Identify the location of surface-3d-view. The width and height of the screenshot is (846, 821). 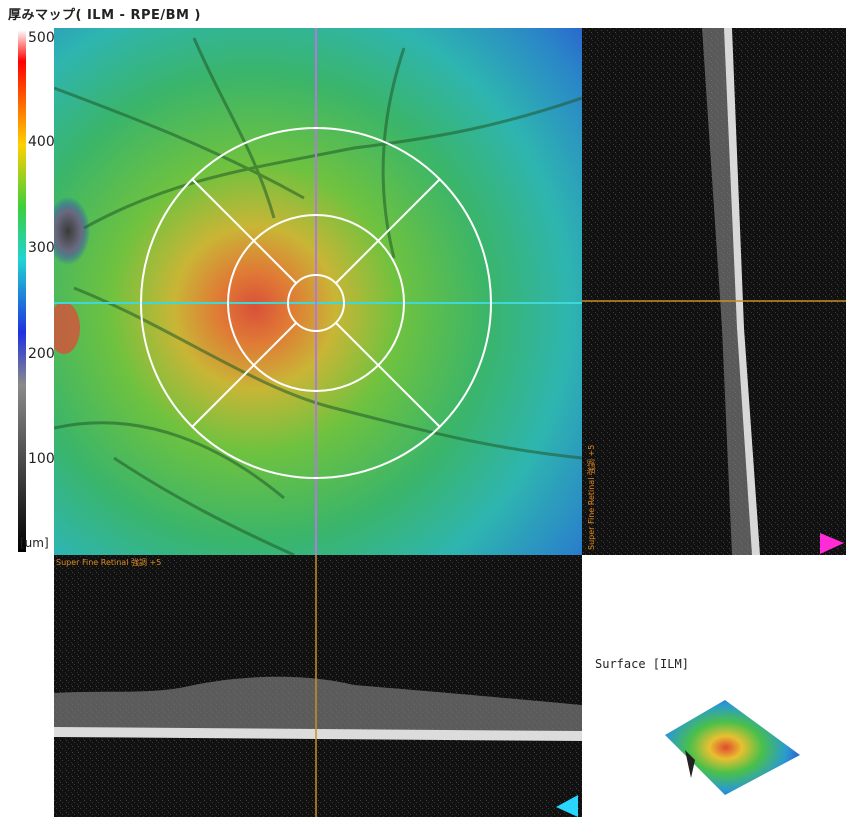
(730, 745).